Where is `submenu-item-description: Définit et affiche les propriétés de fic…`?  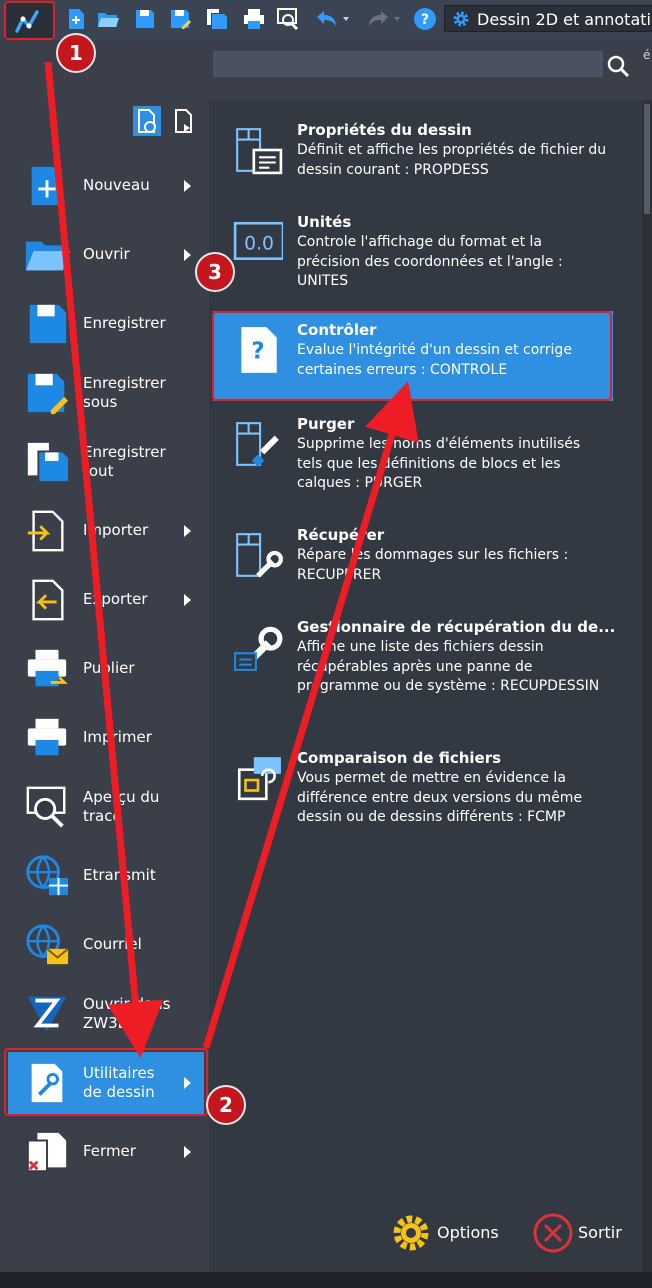
submenu-item-description: Définit et affiche les propriétés de fic… is located at coordinates (452, 160).